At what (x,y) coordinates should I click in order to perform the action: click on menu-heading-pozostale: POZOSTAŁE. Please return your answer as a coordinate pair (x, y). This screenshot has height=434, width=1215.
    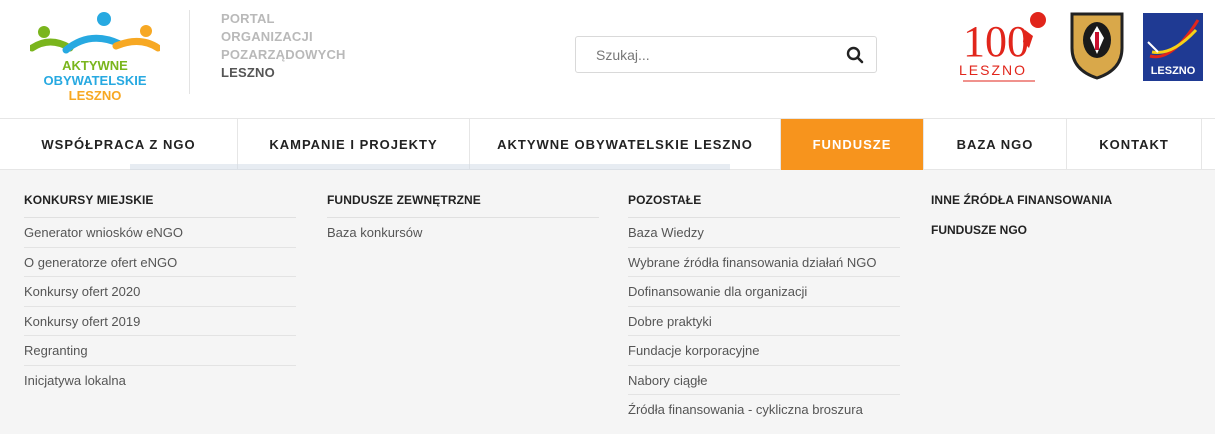
    Looking at the image, I should click on (764, 194).